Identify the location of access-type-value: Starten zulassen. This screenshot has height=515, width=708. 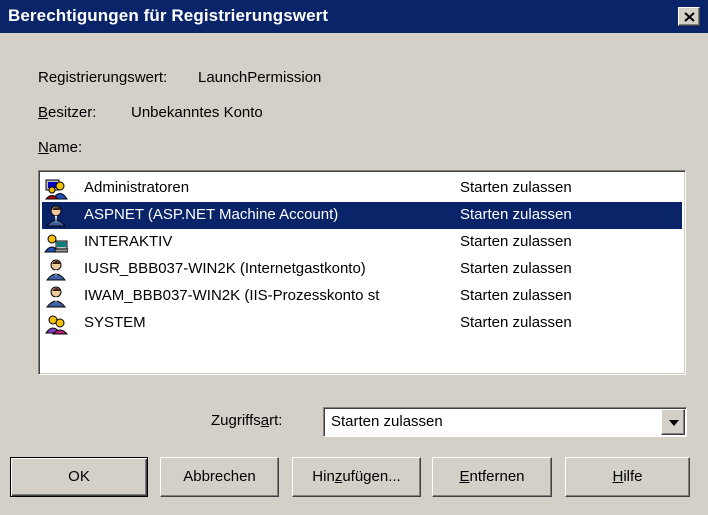
(387, 421).